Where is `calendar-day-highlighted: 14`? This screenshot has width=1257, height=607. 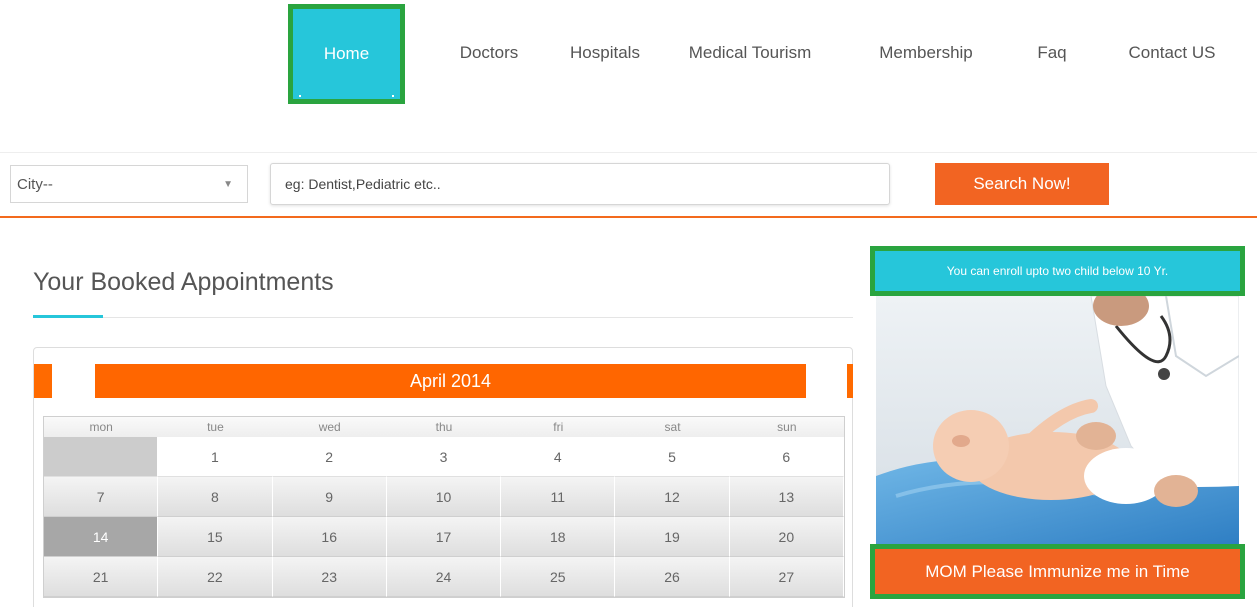
calendar-day-highlighted: 14 is located at coordinates (101, 537).